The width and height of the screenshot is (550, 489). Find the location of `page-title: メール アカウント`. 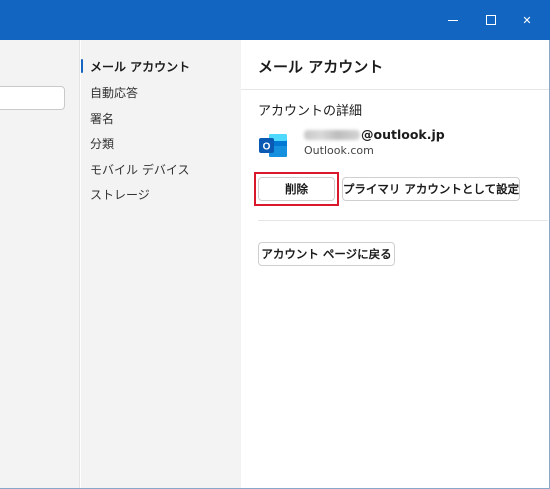

page-title: メール アカウント is located at coordinates (321, 67).